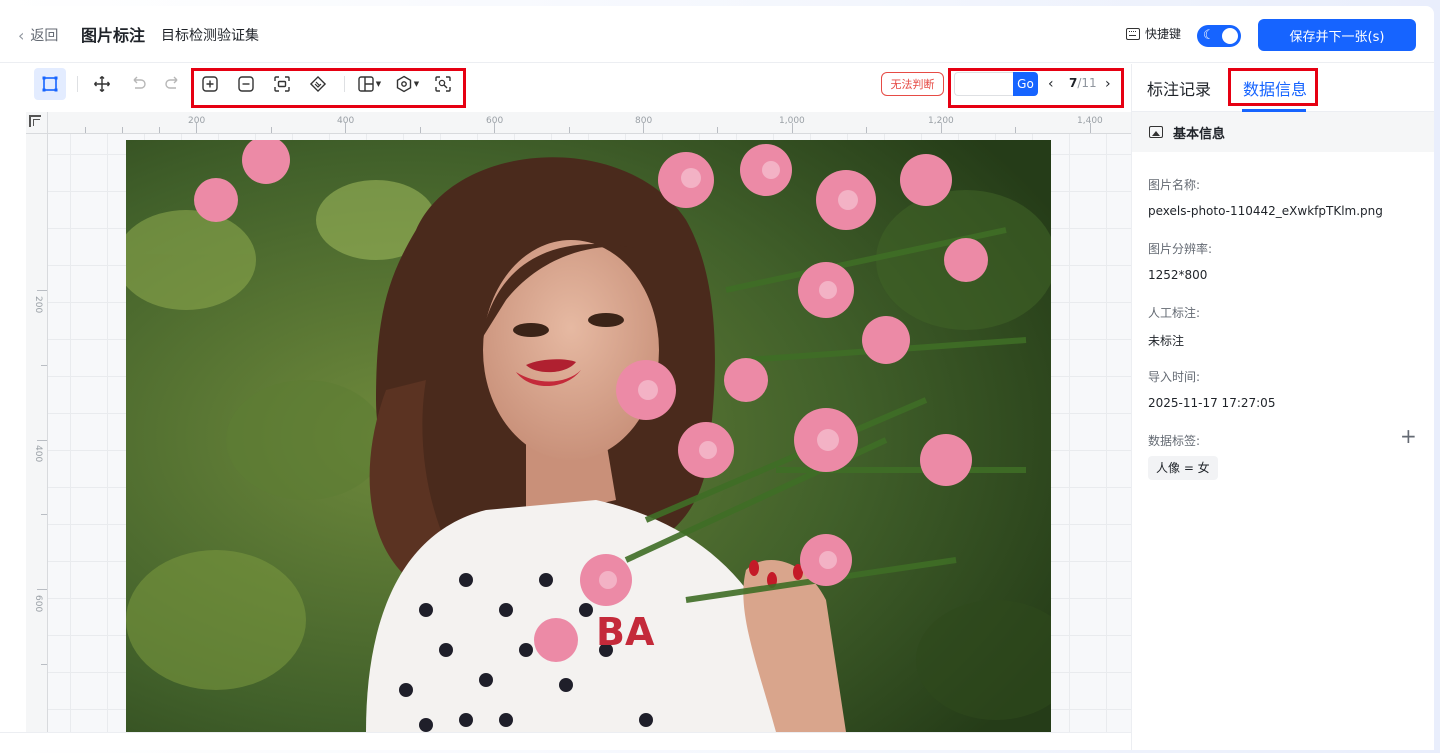  I want to click on image-icon, so click(1156, 132).